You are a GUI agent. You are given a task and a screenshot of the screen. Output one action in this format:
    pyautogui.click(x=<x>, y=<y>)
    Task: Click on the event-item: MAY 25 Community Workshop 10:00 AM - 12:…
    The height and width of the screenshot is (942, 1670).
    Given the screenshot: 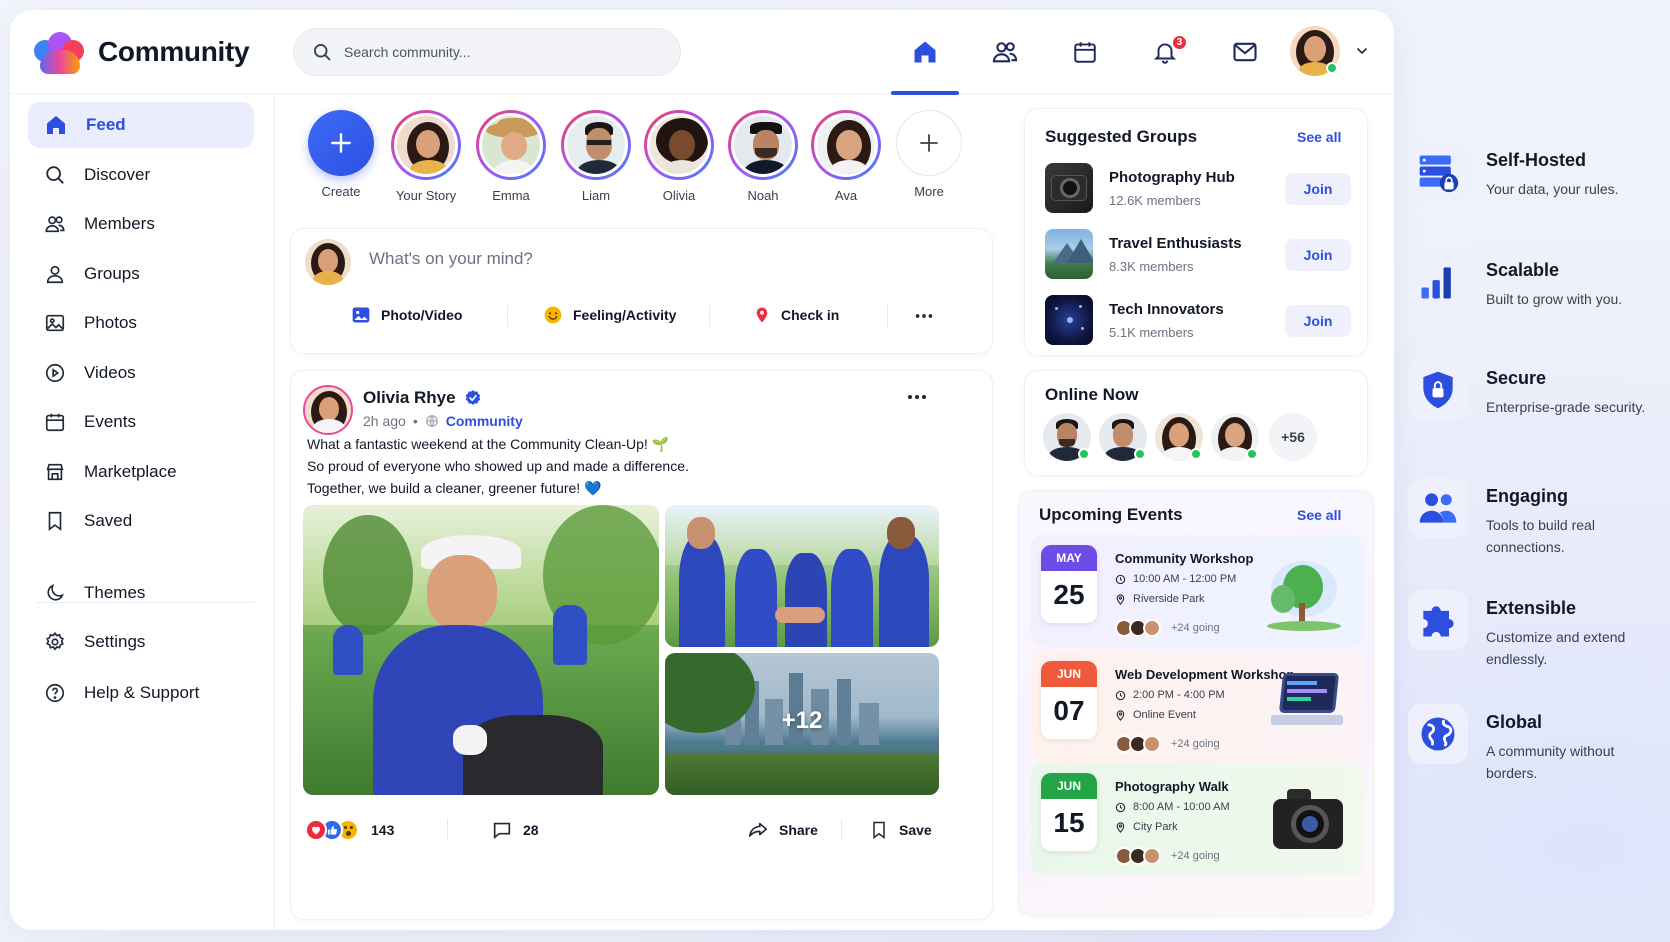 What is the action you would take?
    pyautogui.click(x=1197, y=591)
    